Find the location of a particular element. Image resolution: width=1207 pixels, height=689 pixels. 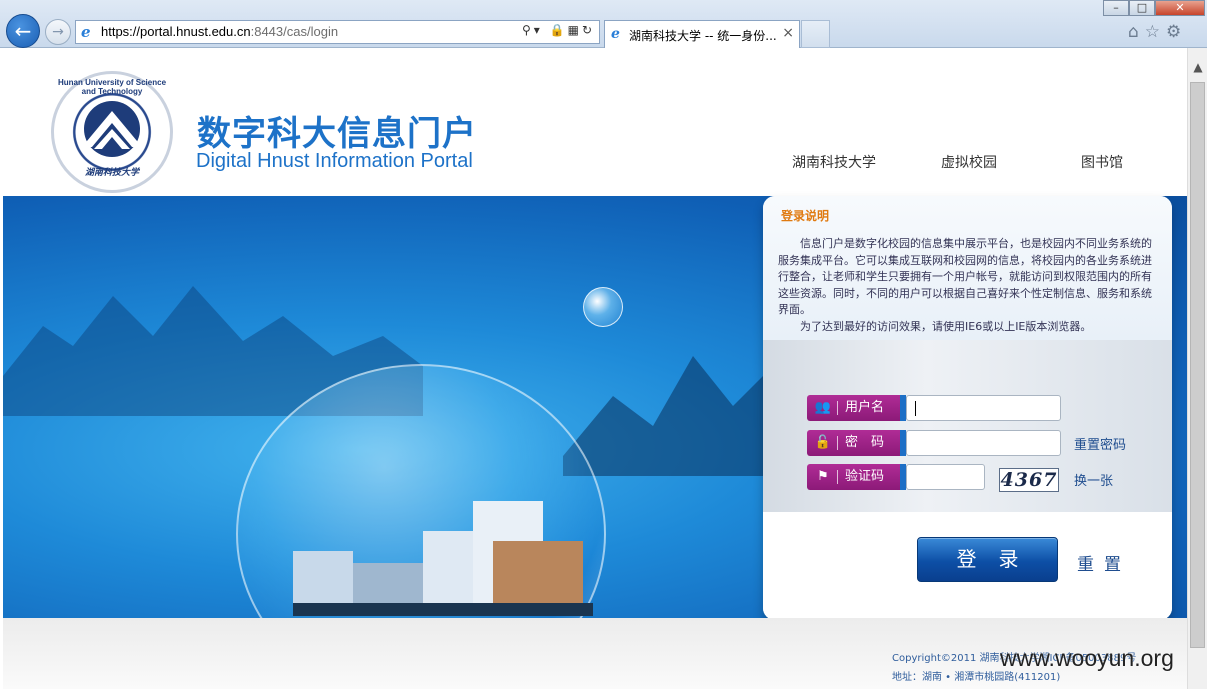

username-input is located at coordinates (983, 408).